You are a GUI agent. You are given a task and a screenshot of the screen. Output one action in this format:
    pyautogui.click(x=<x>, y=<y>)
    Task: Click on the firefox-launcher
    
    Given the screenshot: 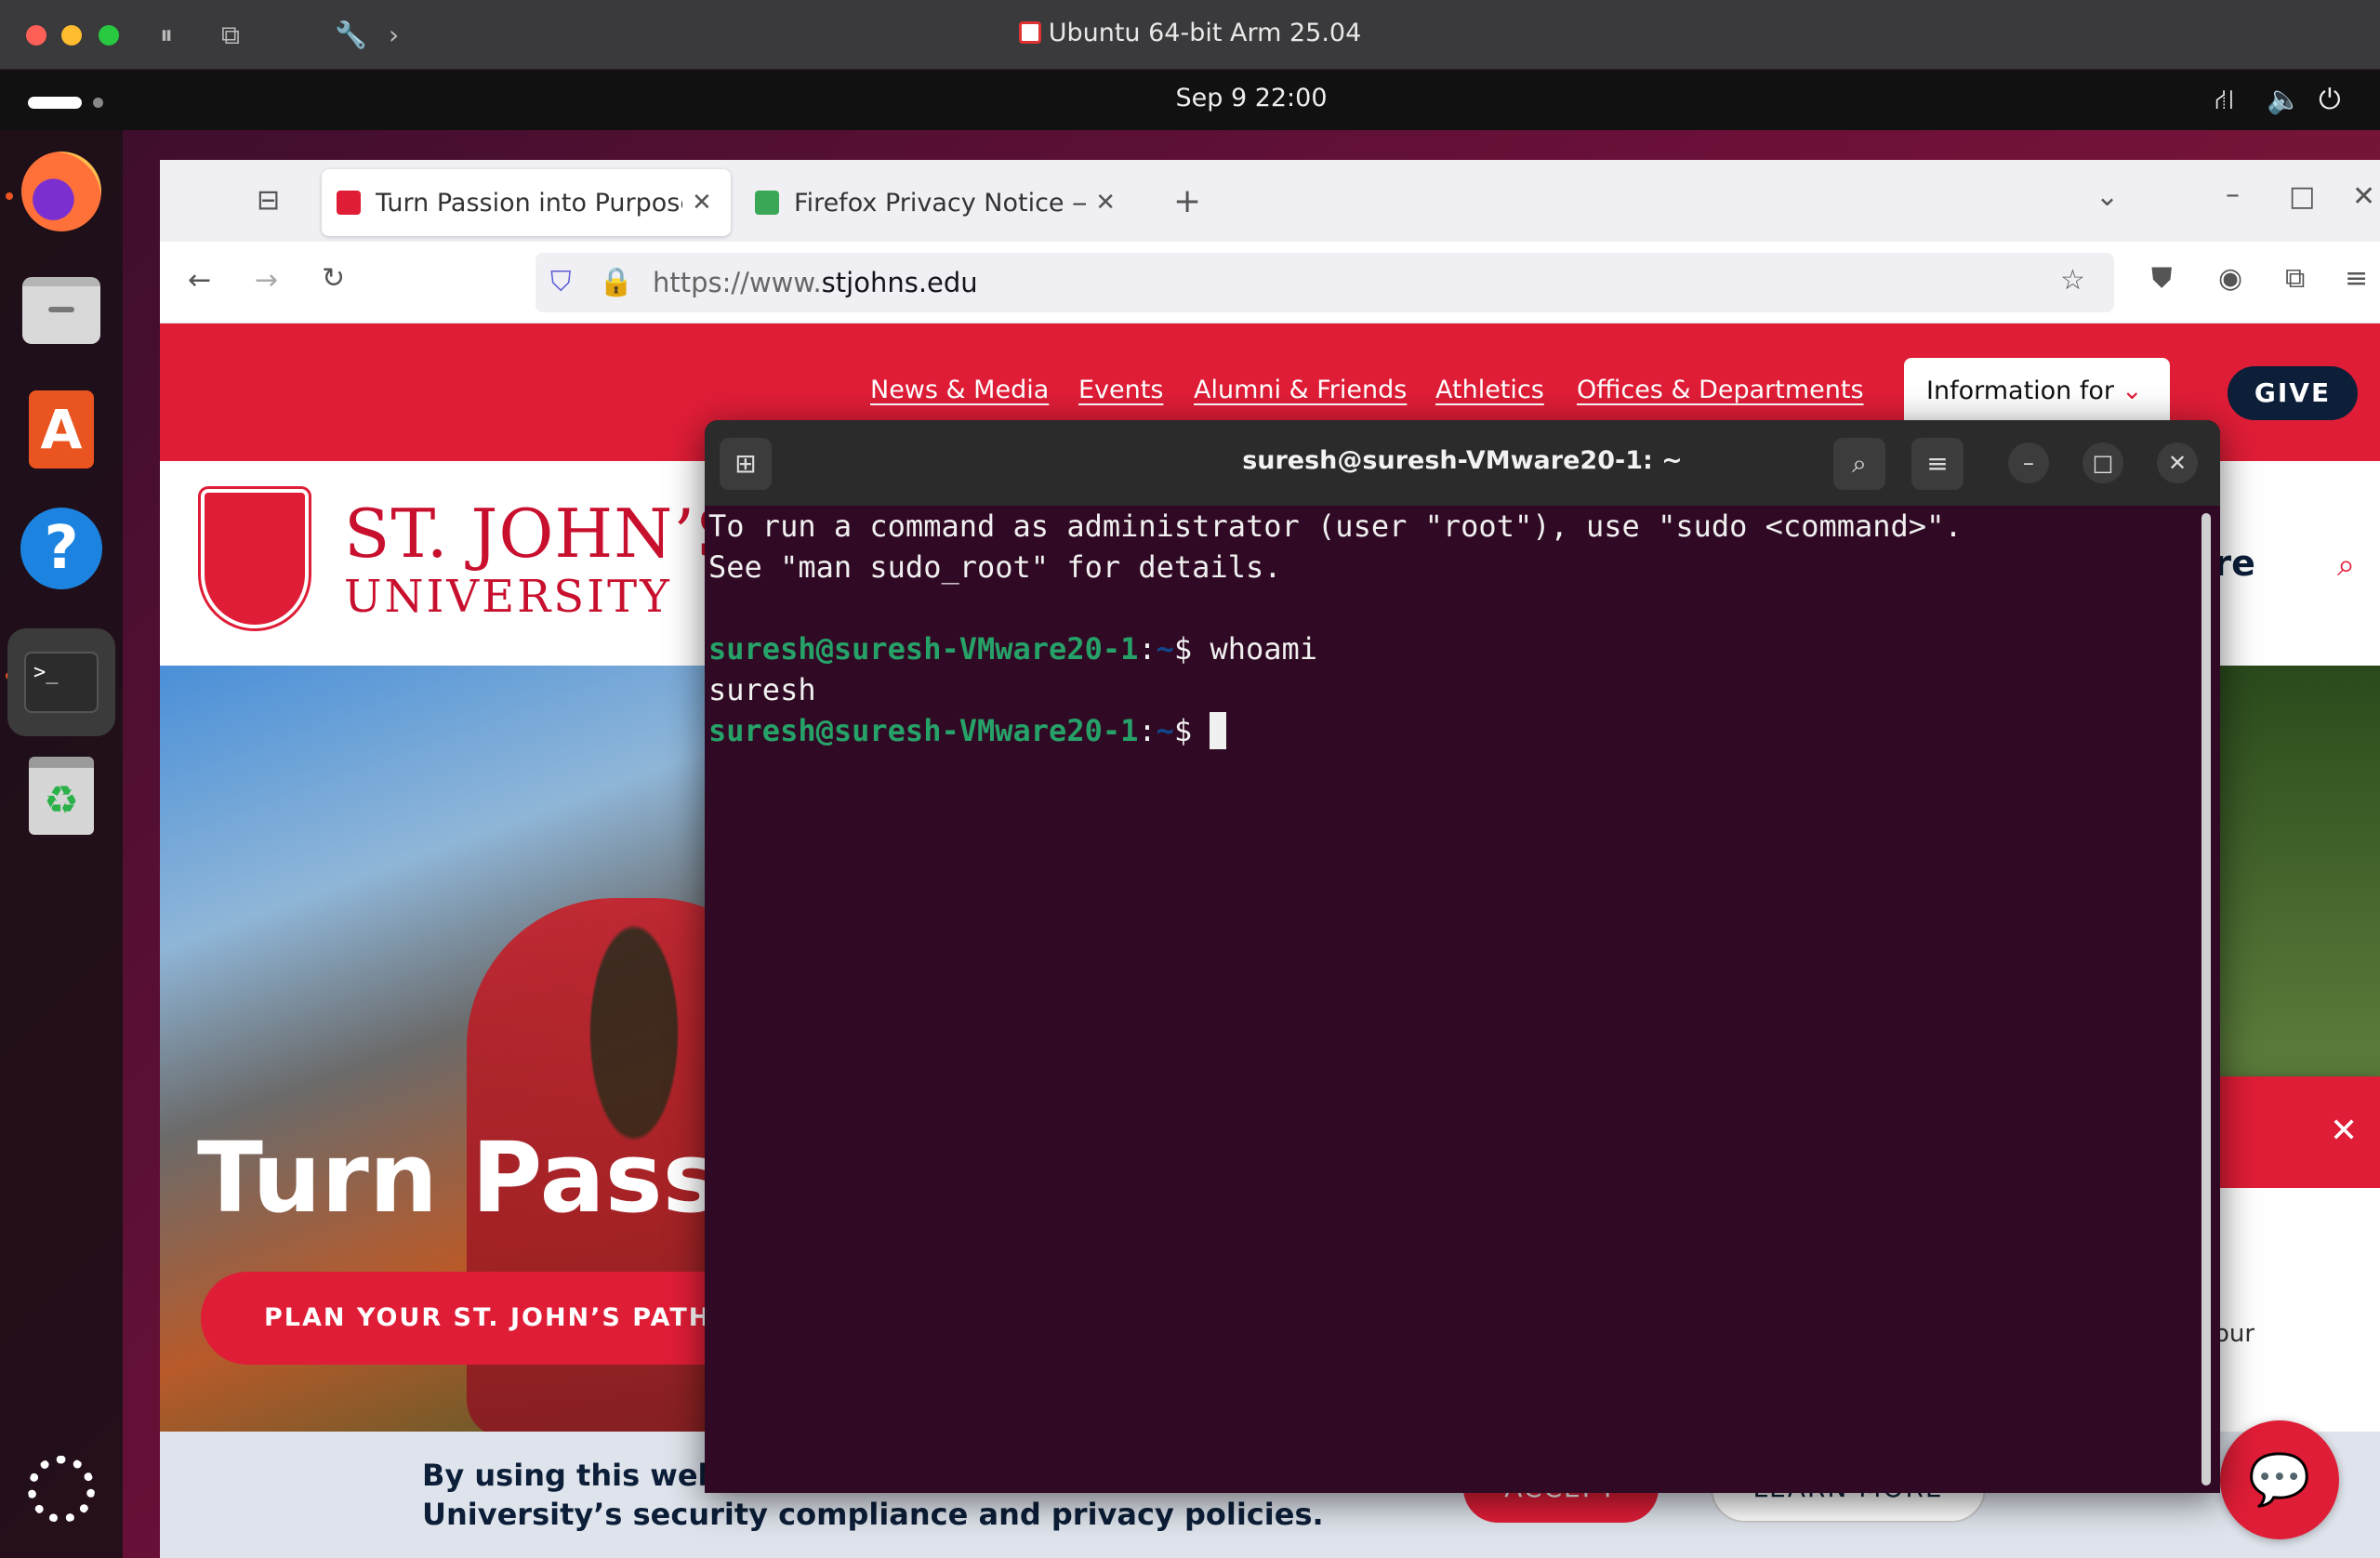 What is the action you would take?
    pyautogui.click(x=61, y=191)
    